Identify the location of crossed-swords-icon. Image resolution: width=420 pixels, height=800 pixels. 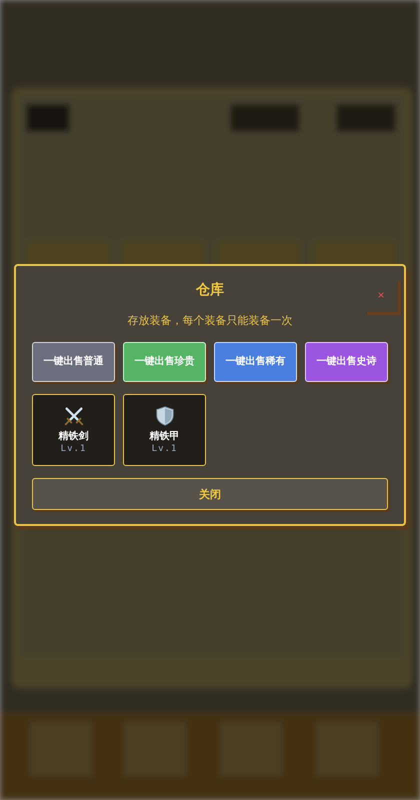
(73, 416).